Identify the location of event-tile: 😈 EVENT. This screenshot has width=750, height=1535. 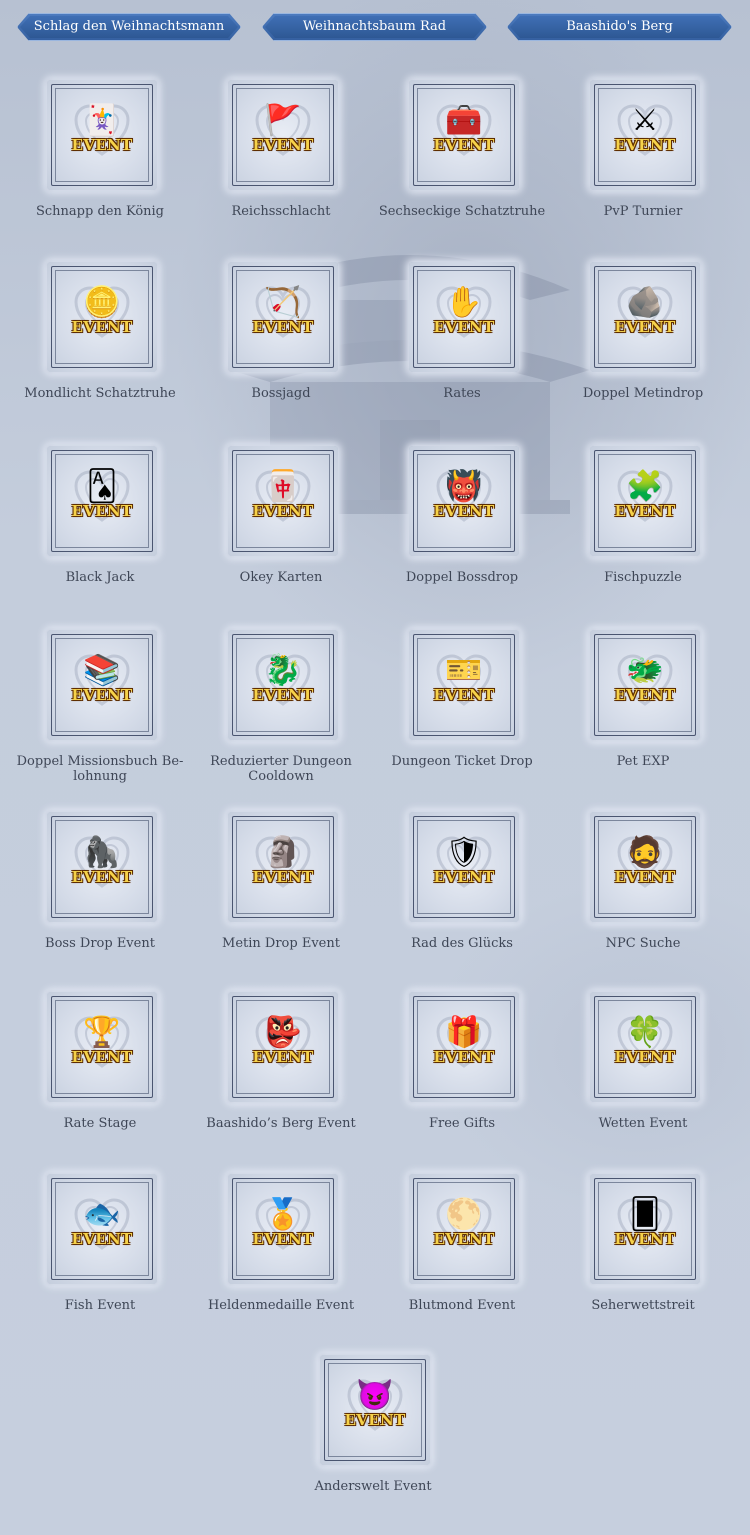
(375, 1410).